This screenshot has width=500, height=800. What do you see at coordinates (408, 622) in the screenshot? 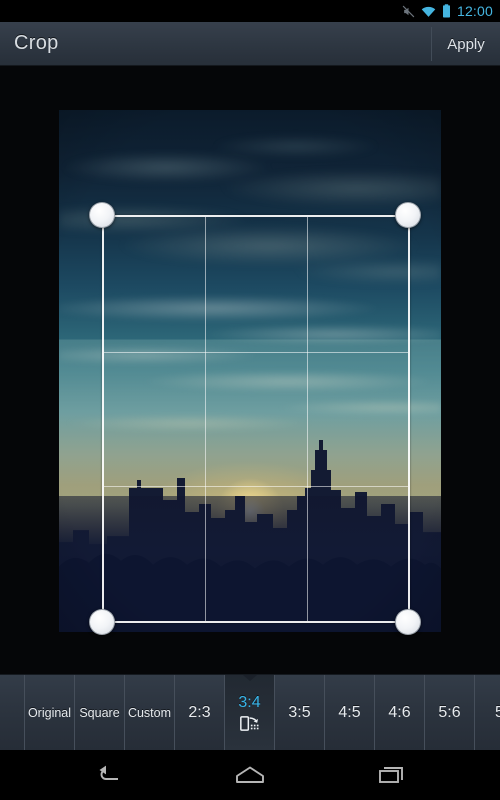
I see `crop-handle-bottom-right` at bounding box center [408, 622].